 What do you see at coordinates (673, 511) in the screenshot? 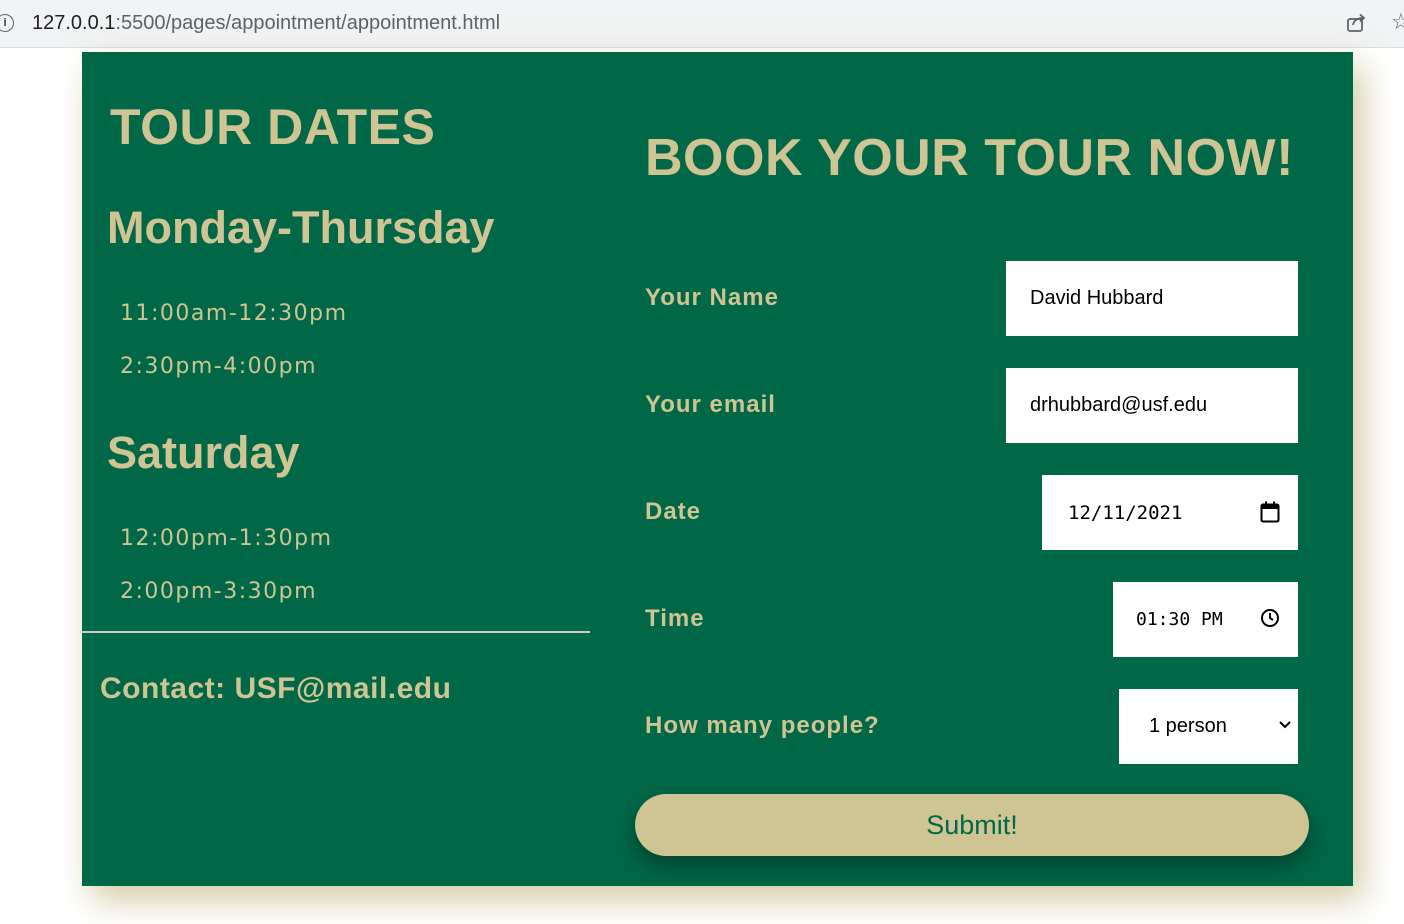
I see `date-label: Date` at bounding box center [673, 511].